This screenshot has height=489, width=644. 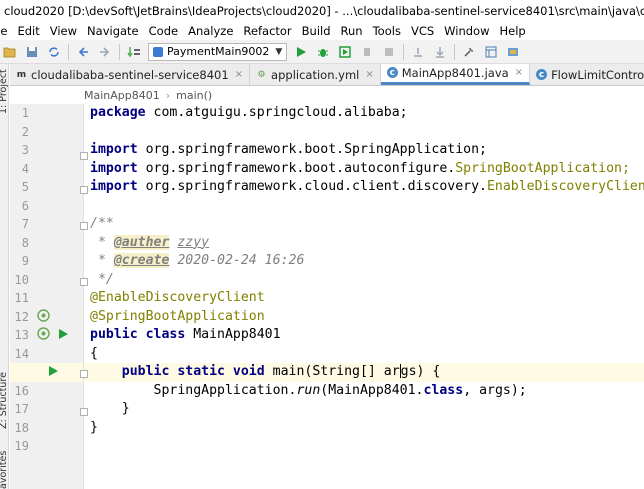 I want to click on forward-arrow-icon, so click(x=105, y=52).